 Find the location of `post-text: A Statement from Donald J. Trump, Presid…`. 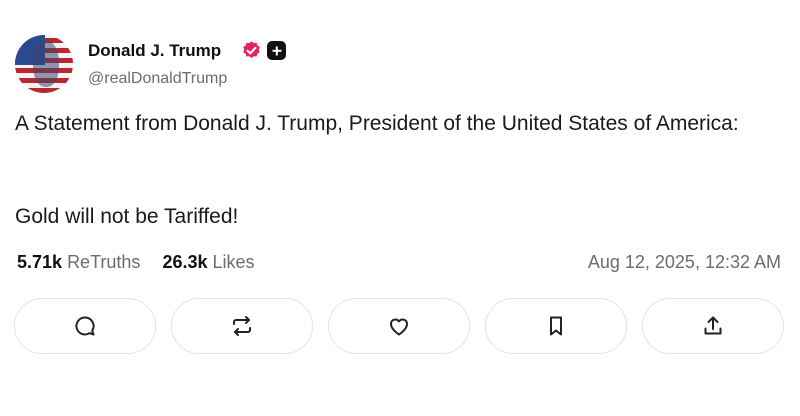

post-text: A Statement from Donald J. Trump, Presid… is located at coordinates (377, 123).